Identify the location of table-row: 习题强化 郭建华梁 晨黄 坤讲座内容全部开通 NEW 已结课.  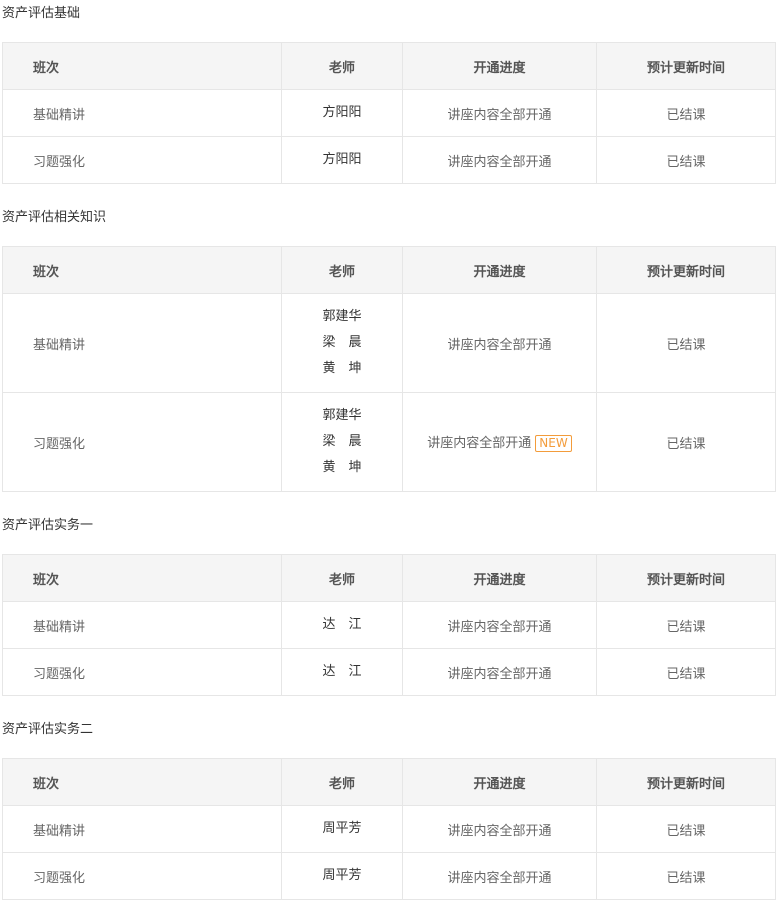
(389, 442).